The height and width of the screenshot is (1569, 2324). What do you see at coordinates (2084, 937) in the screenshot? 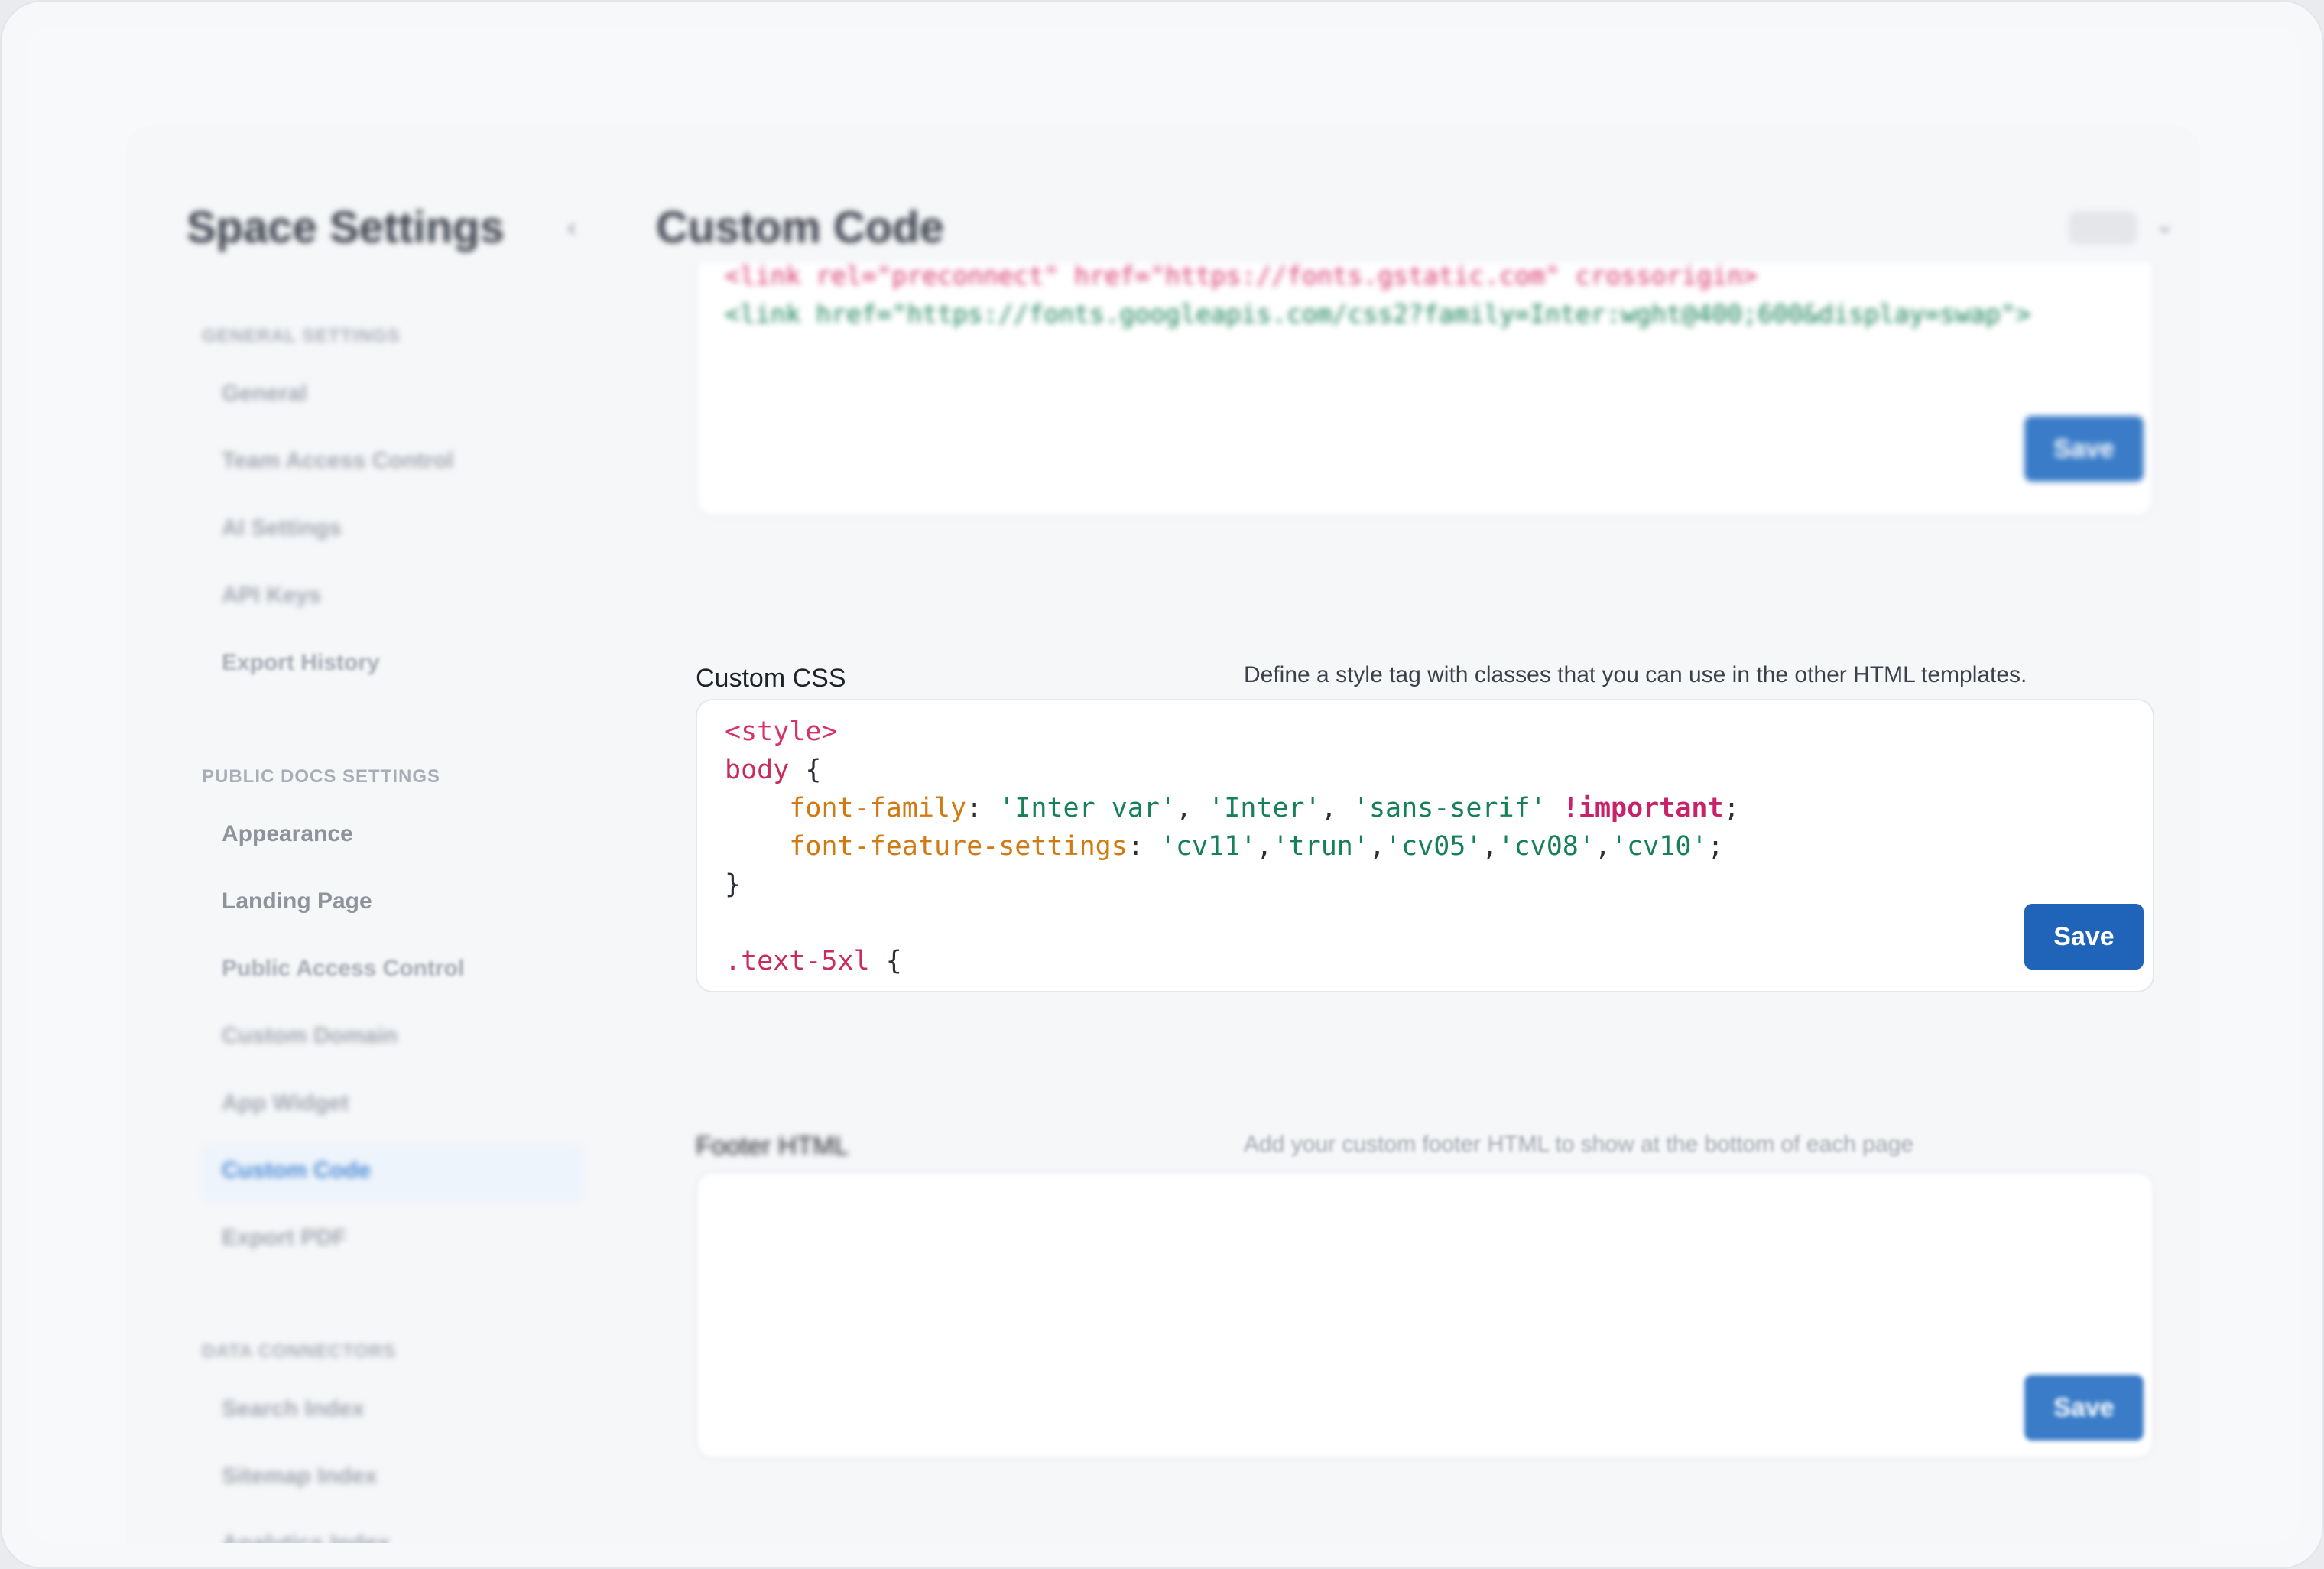
I see `custom-css-save-button: Save` at bounding box center [2084, 937].